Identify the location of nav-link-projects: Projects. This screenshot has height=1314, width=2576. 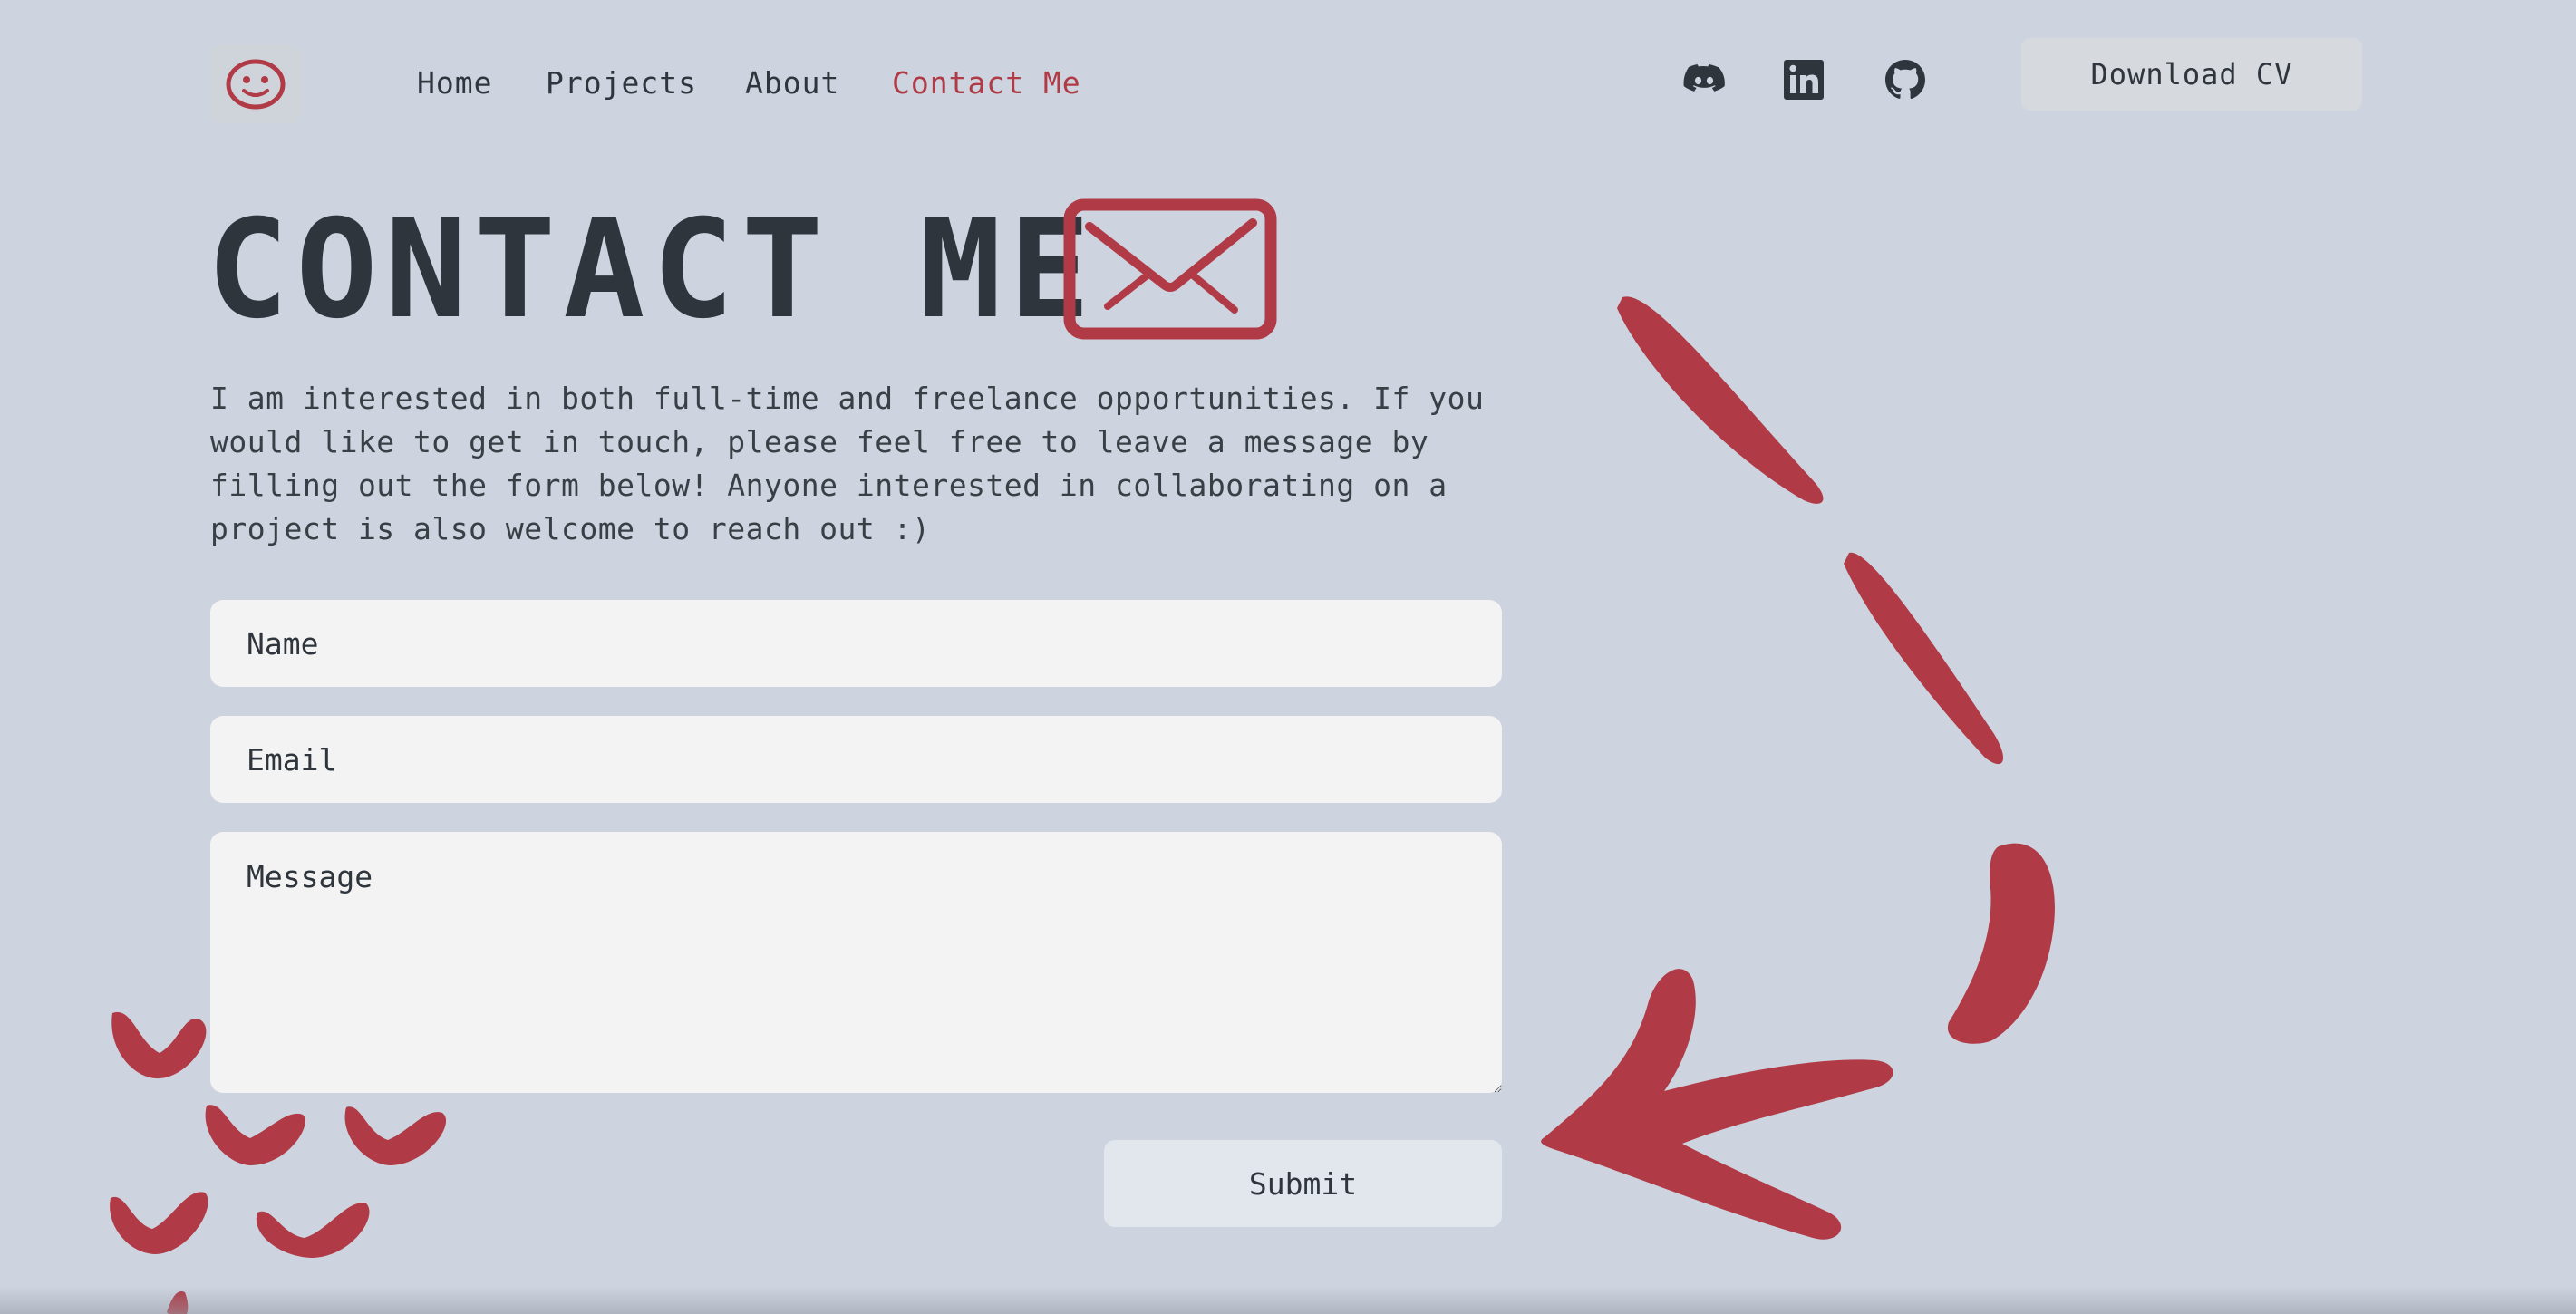
(621, 83).